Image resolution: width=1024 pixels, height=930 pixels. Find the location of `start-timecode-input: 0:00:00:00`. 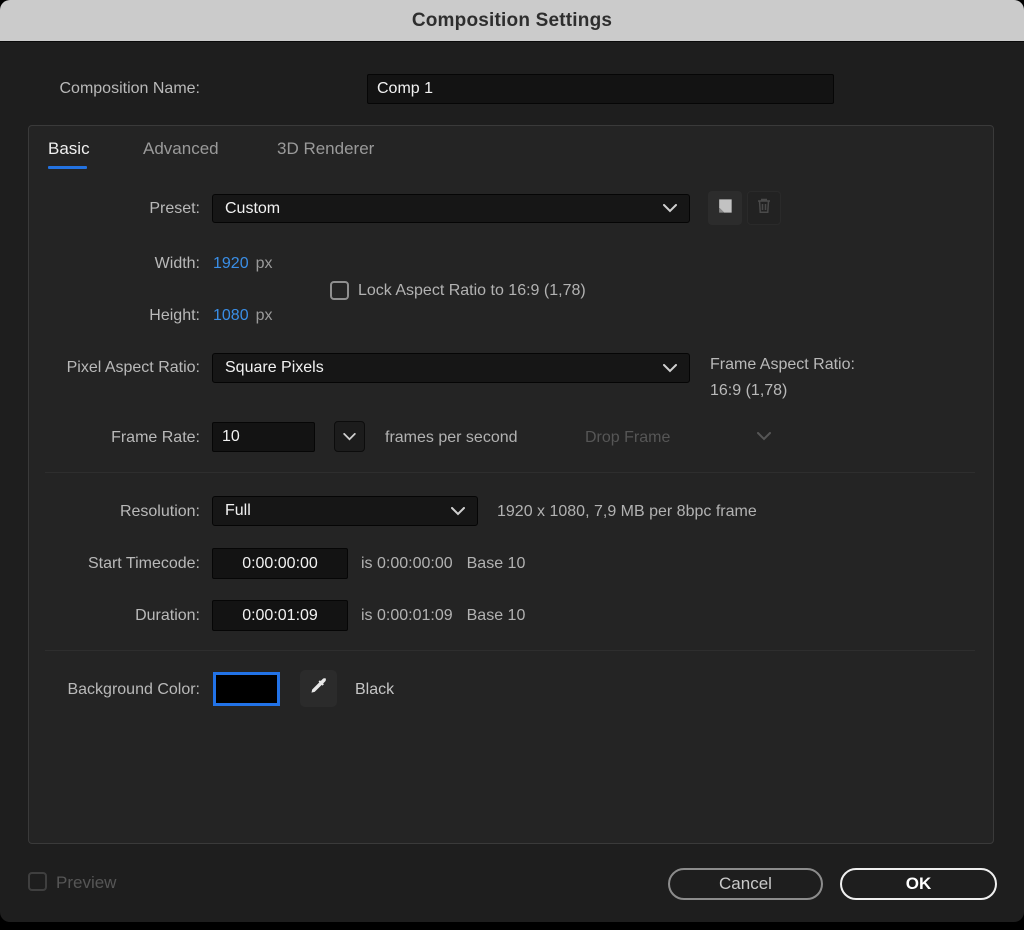

start-timecode-input: 0:00:00:00 is located at coordinates (280, 563).